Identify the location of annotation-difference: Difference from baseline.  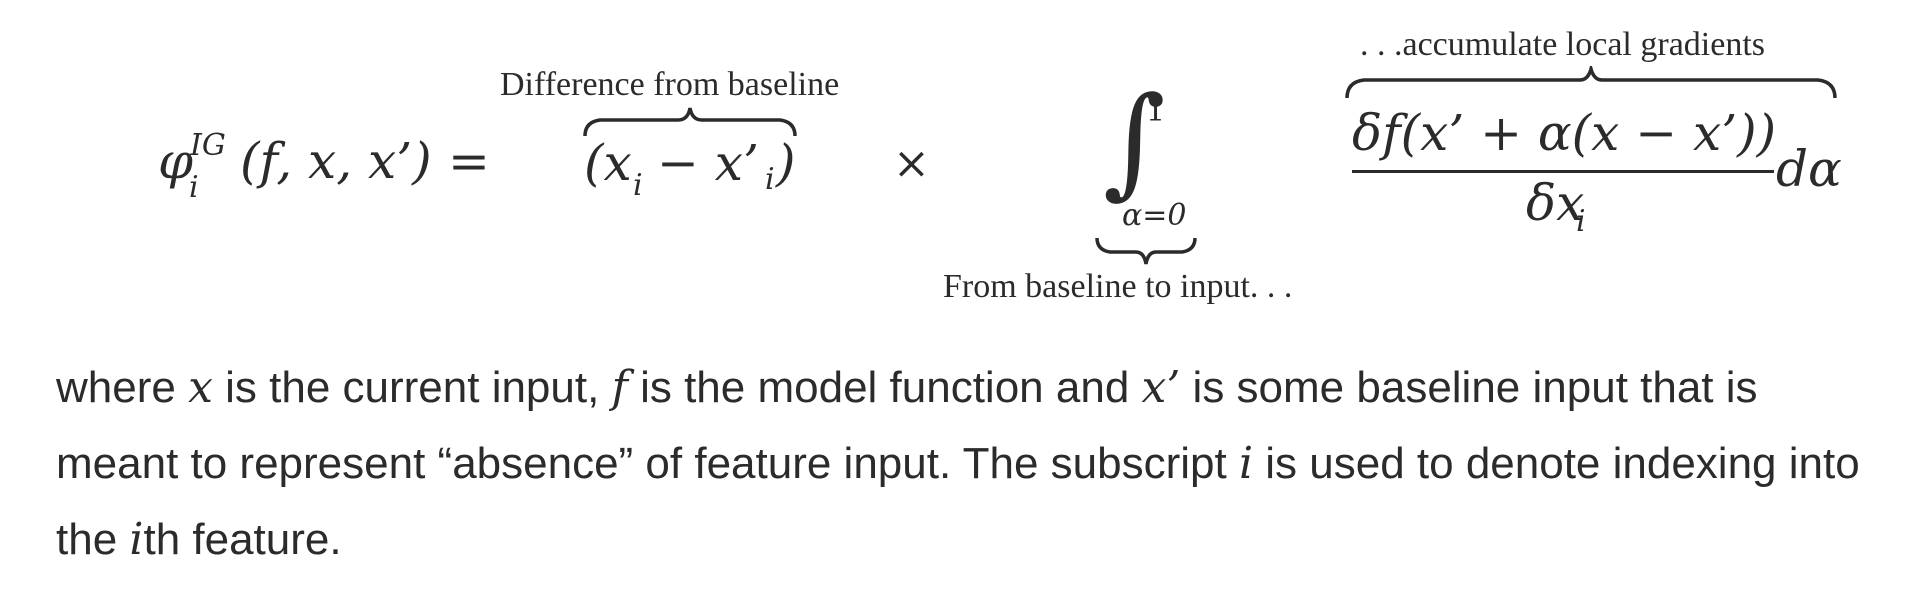
(670, 84).